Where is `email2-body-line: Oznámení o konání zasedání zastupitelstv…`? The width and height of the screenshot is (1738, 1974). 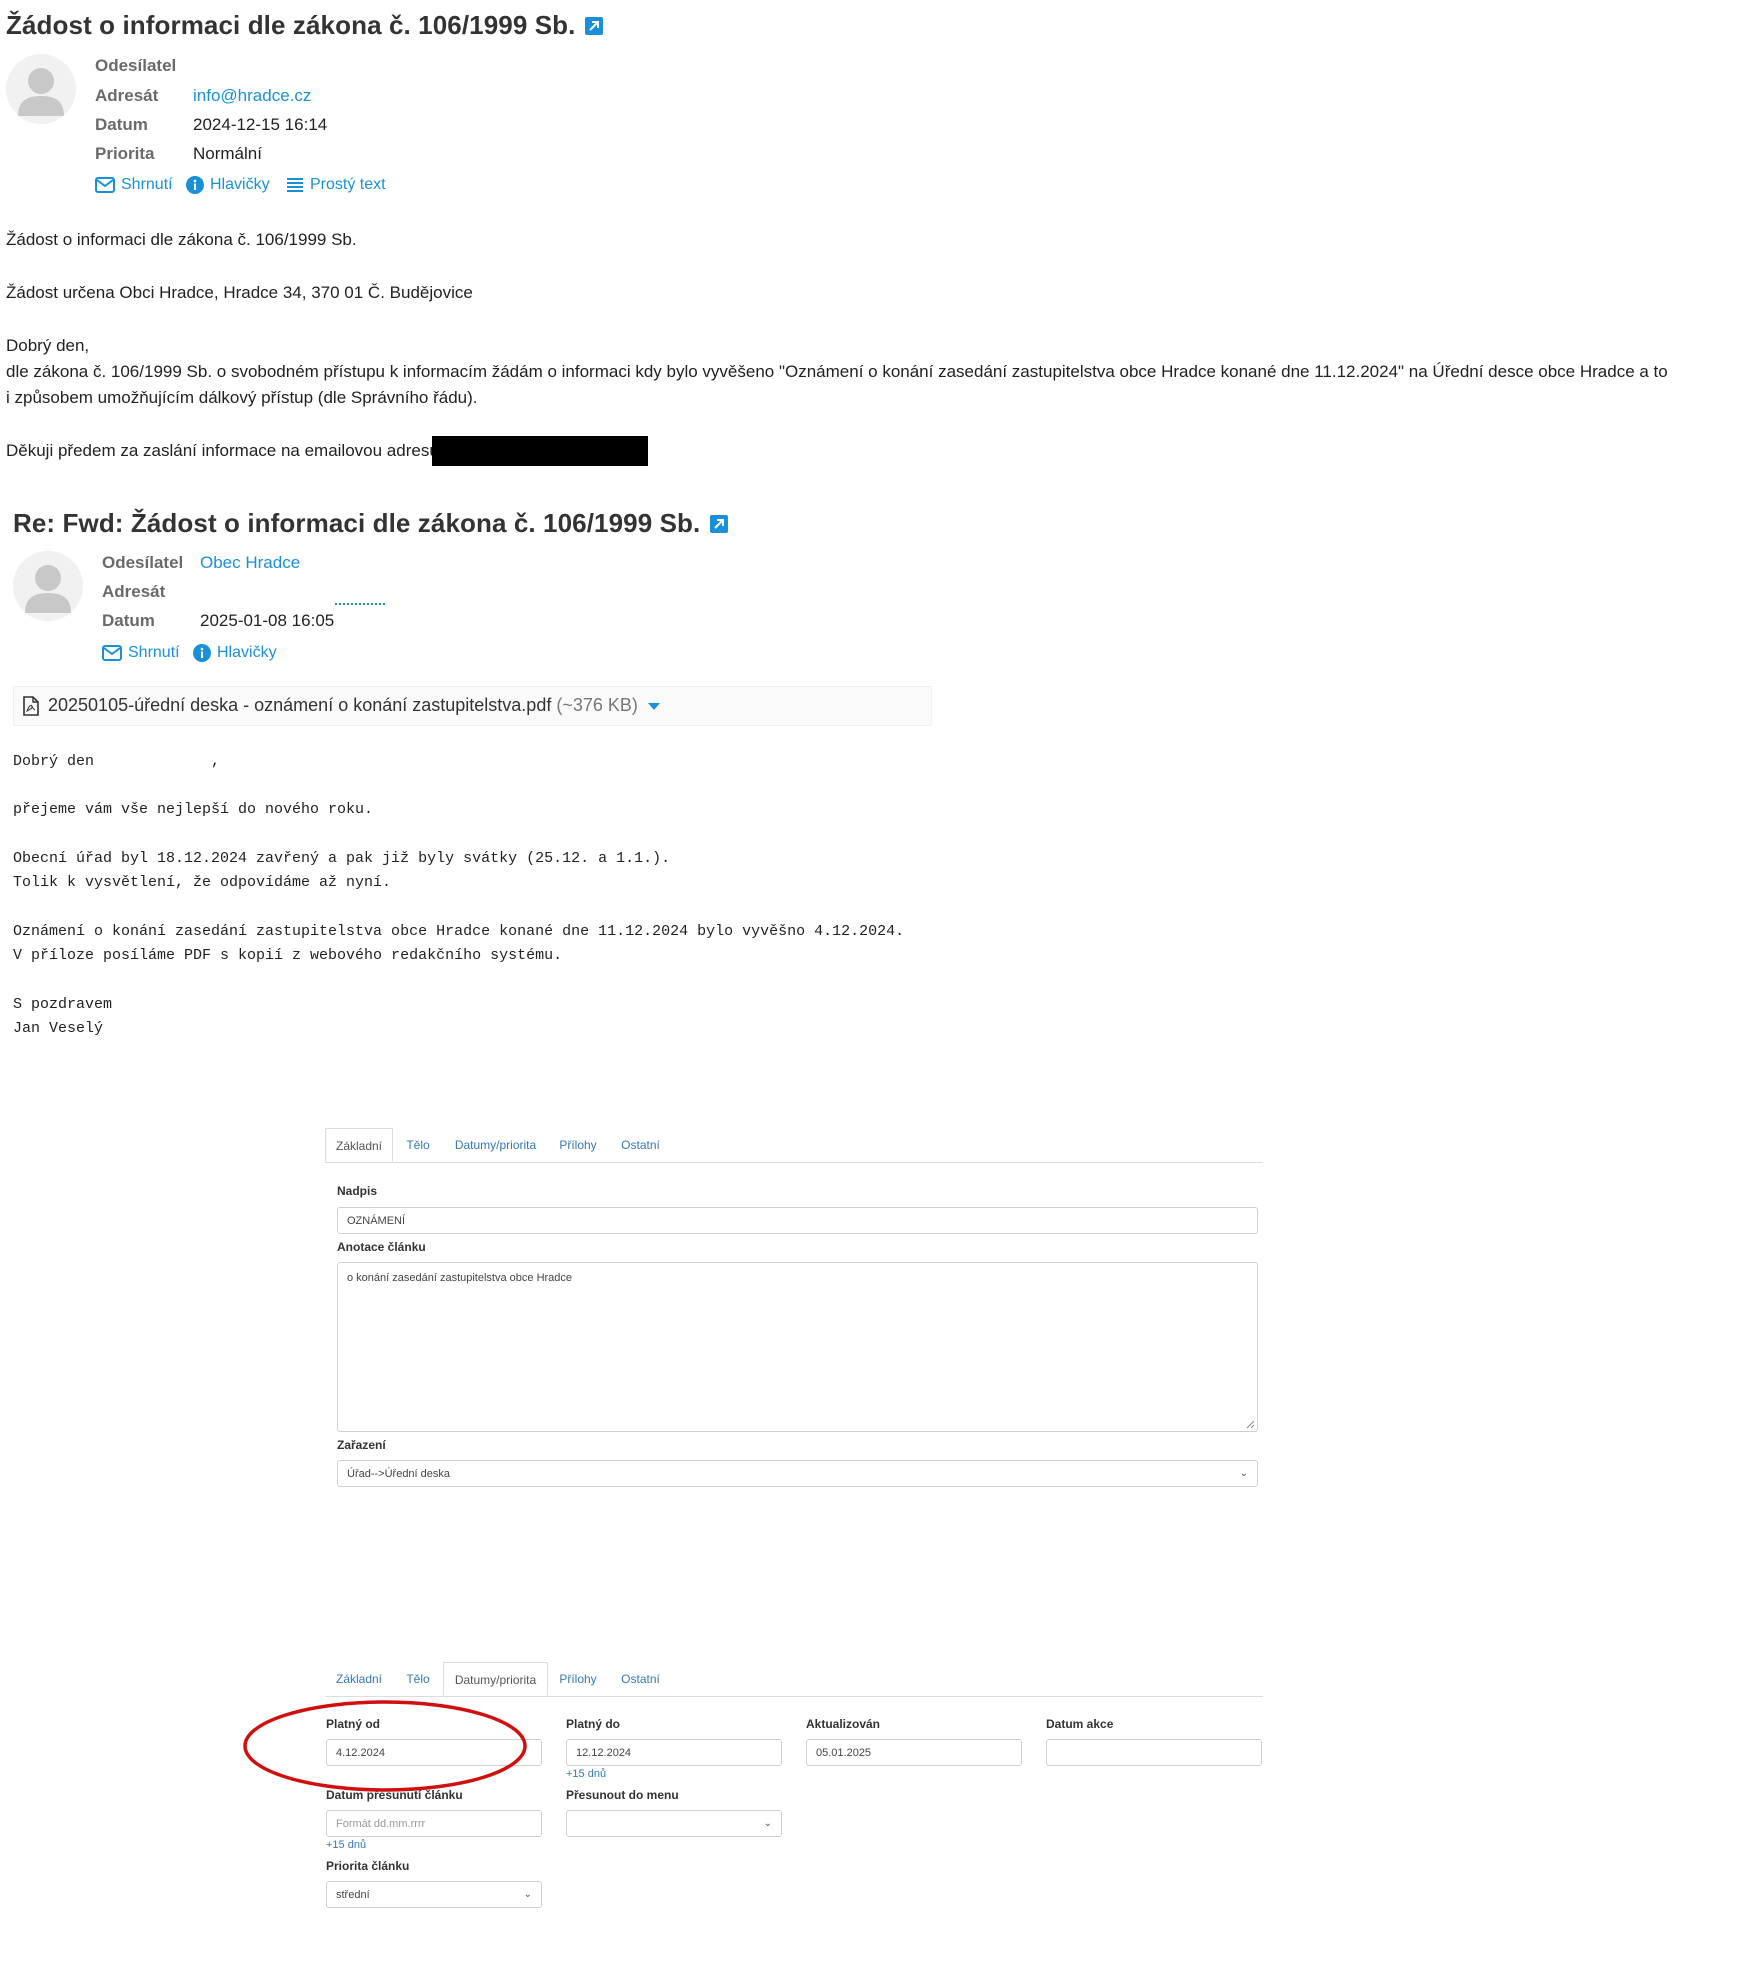
email2-body-line: Oznámení o konání zasedání zastupitelstv… is located at coordinates (459, 931).